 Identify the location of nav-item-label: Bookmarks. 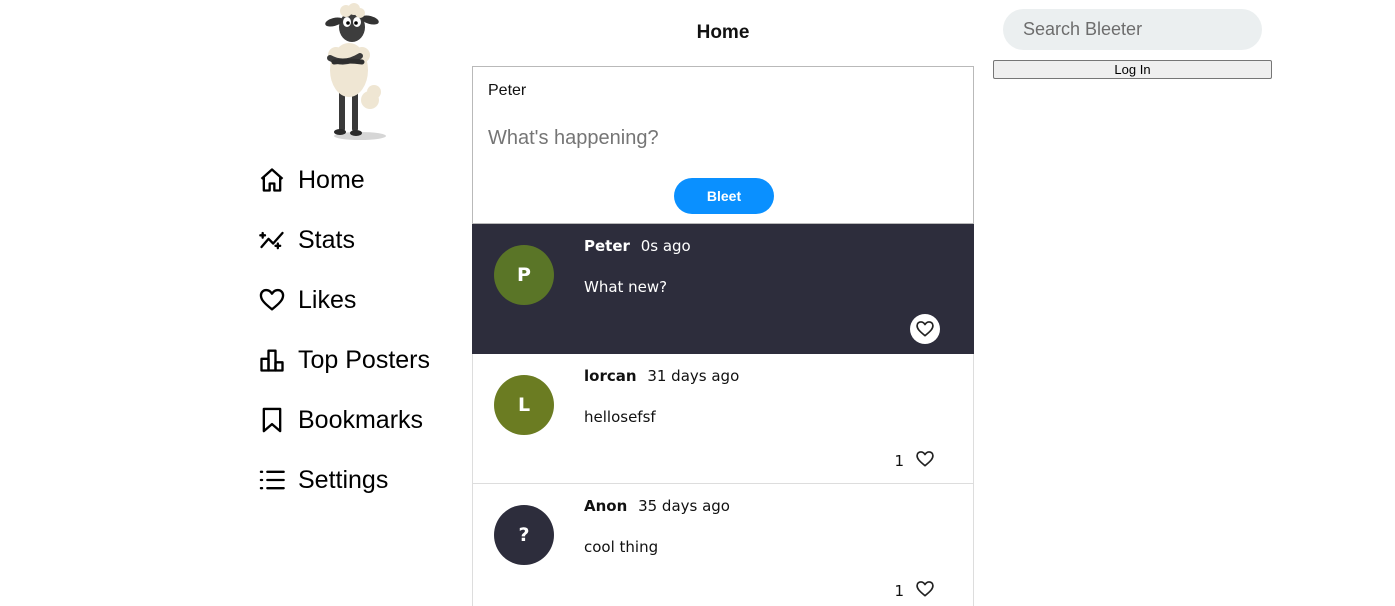
(361, 419).